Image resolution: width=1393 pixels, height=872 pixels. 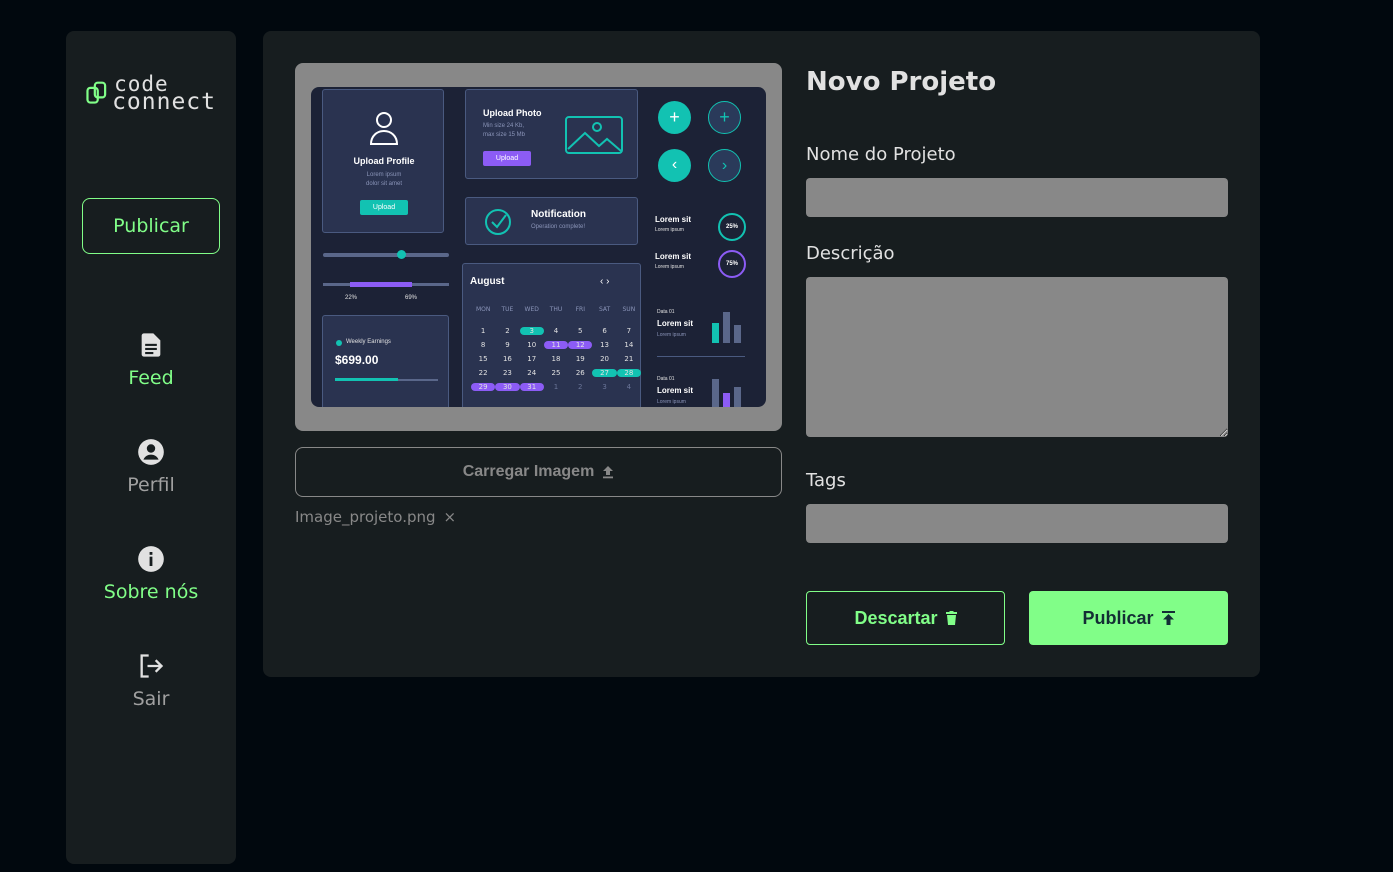 What do you see at coordinates (532, 345) in the screenshot?
I see `calendar-day: 10` at bounding box center [532, 345].